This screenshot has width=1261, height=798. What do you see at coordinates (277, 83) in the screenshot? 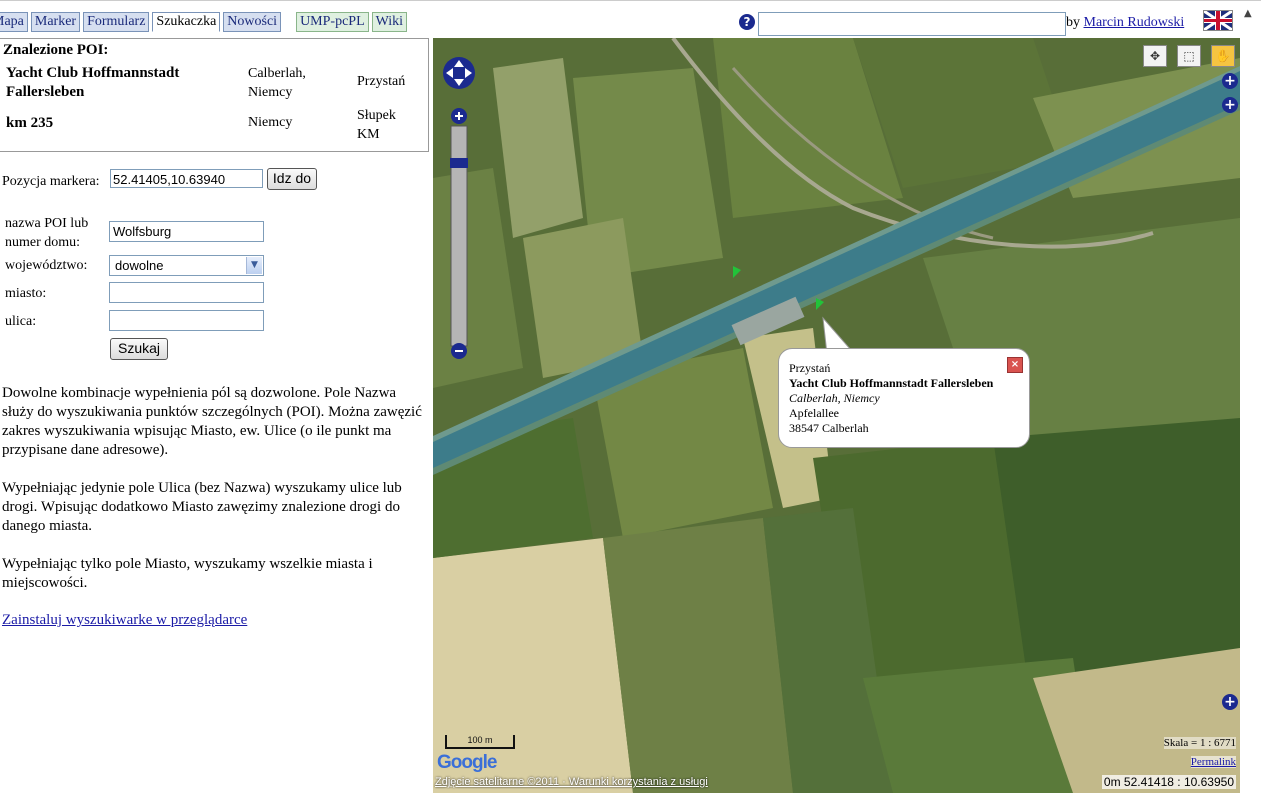
I see `poi-result-place: Calberlah, Niemcy` at bounding box center [277, 83].